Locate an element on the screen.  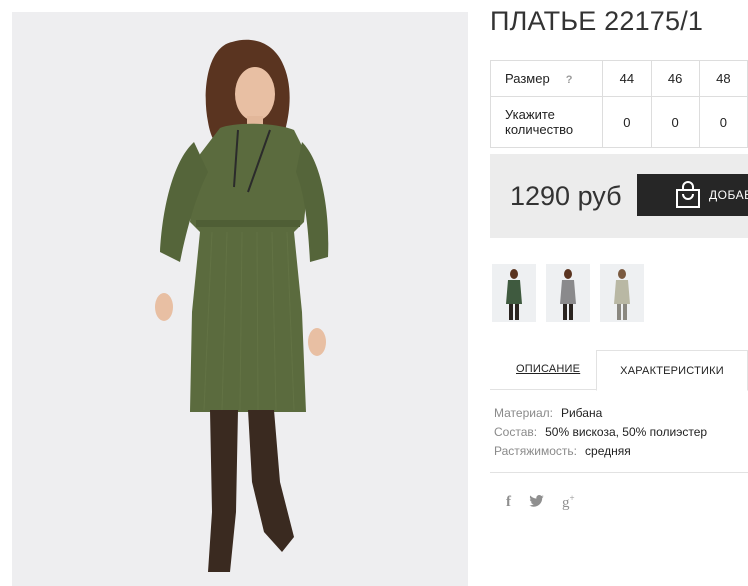
googleplus-letter: g is located at coordinates (566, 503).